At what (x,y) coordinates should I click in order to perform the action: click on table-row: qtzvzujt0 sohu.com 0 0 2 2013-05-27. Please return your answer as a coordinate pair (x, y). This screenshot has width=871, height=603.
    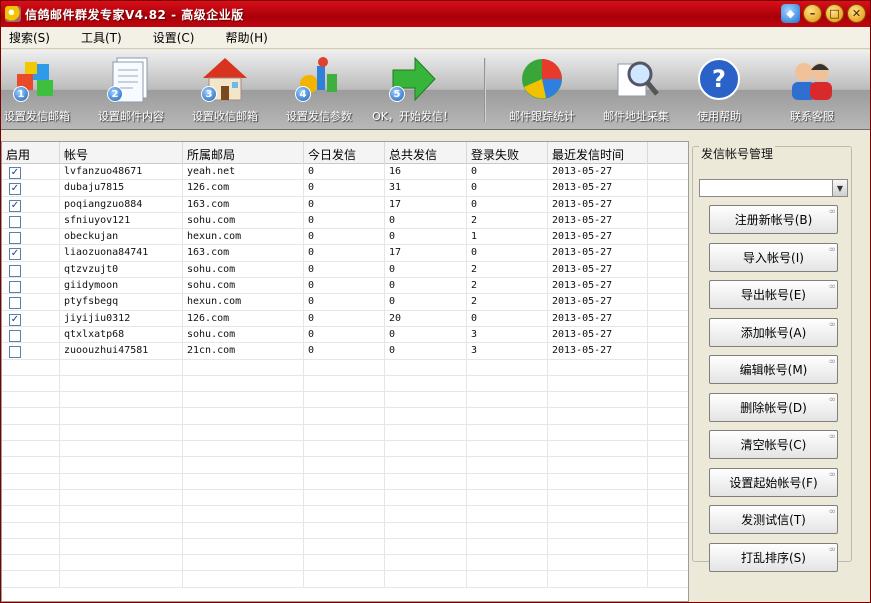
    Looking at the image, I should click on (345, 270).